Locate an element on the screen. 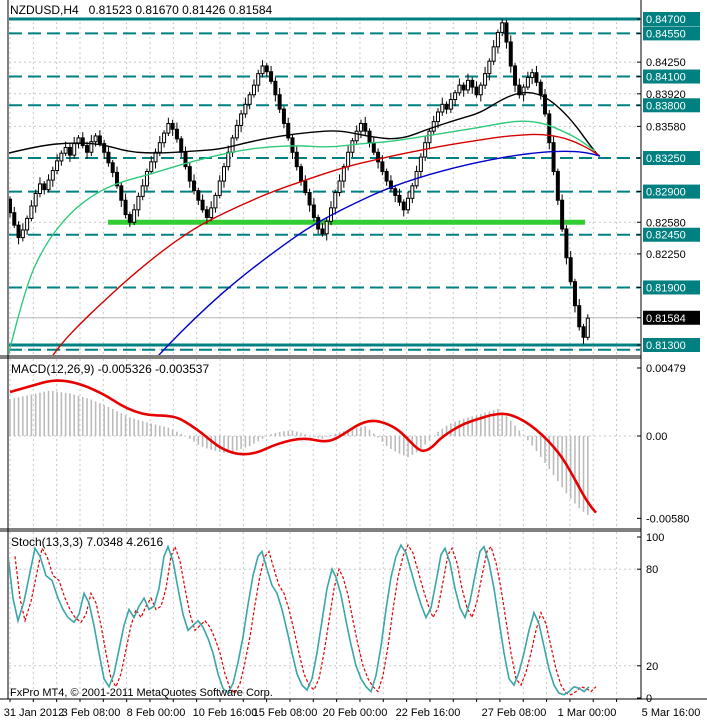 This screenshot has height=724, width=707. price-axis-label: 0.00 is located at coordinates (656, 437).